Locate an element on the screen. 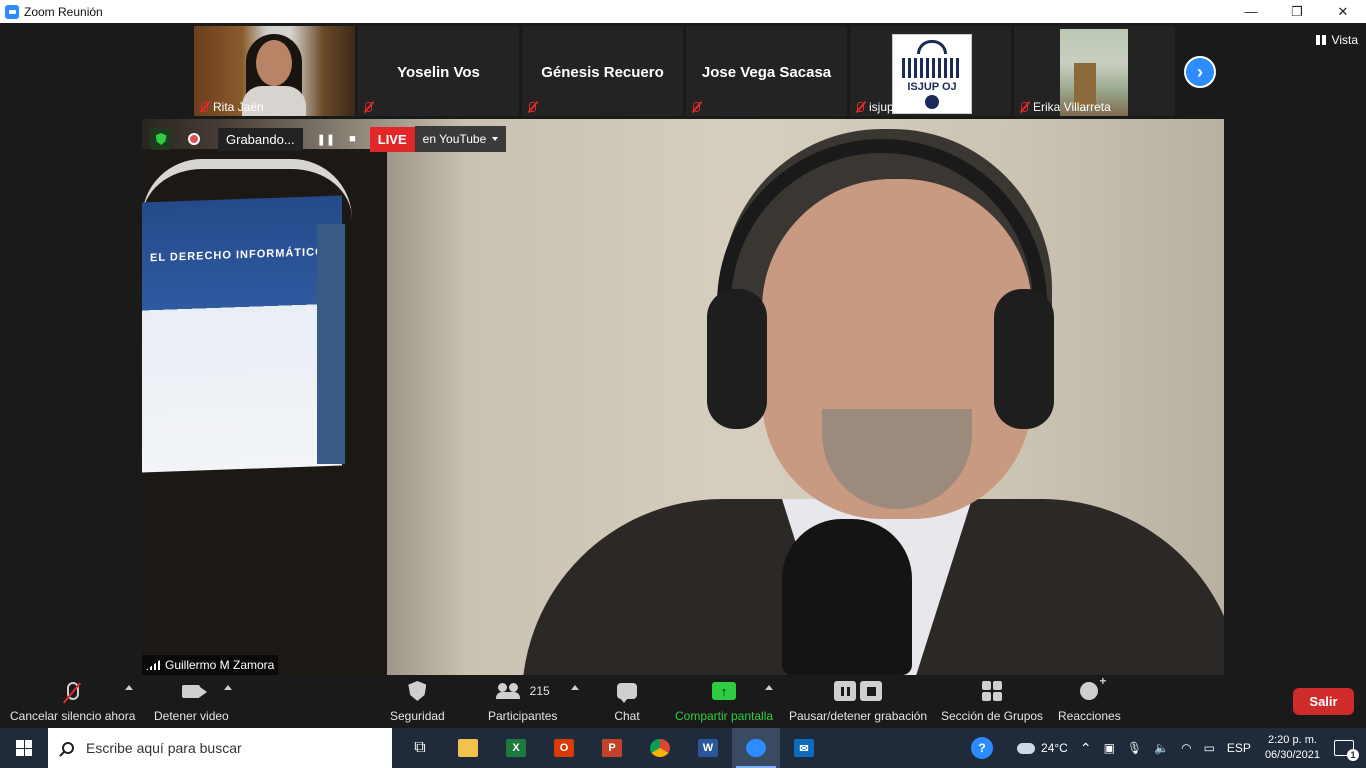 Image resolution: width=1366 pixels, height=768 pixels. recording-bar: Grabando... ❚❚ ■ LIVE en YouTube is located at coordinates (324, 139).